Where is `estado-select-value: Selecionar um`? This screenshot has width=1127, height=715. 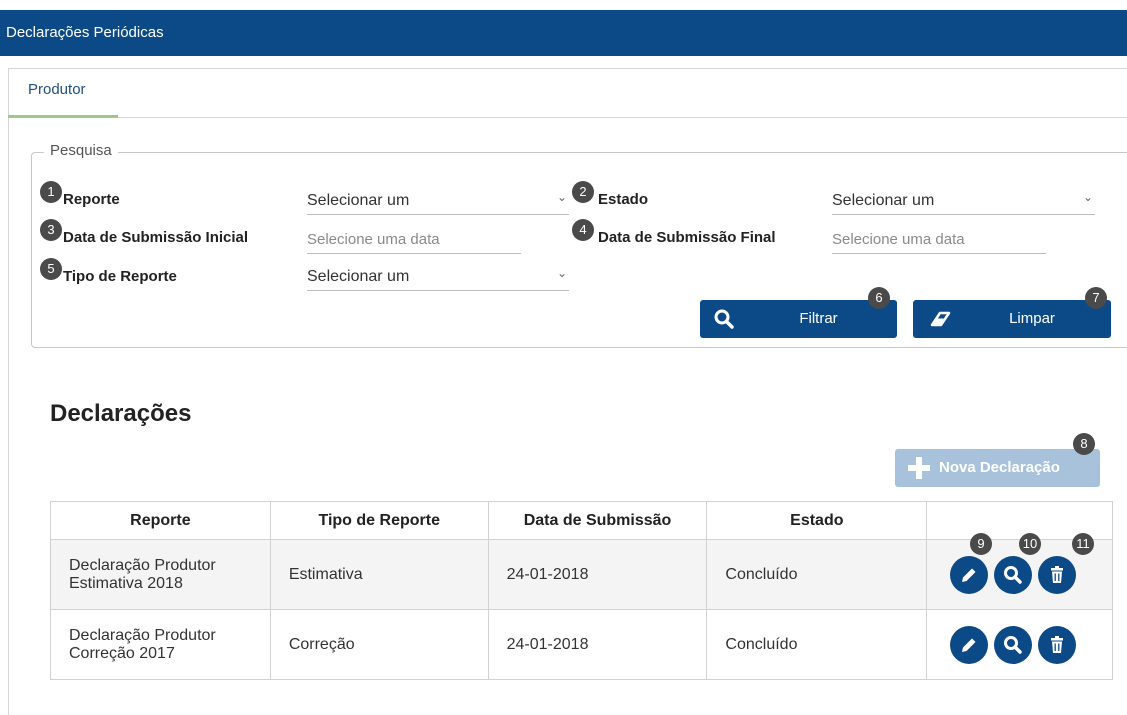
estado-select-value: Selecionar um is located at coordinates (883, 200).